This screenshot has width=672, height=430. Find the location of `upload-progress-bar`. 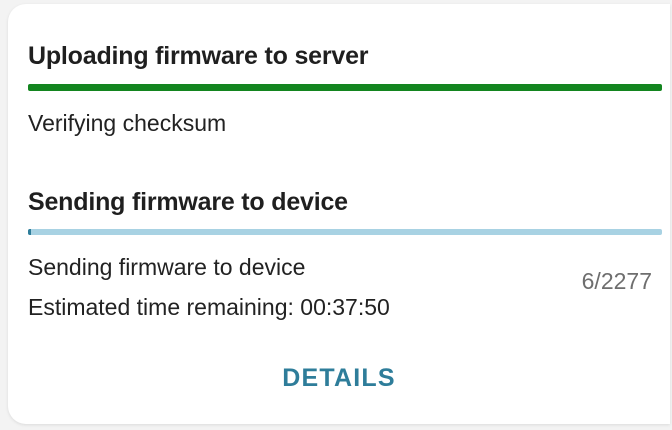

upload-progress-bar is located at coordinates (345, 87).